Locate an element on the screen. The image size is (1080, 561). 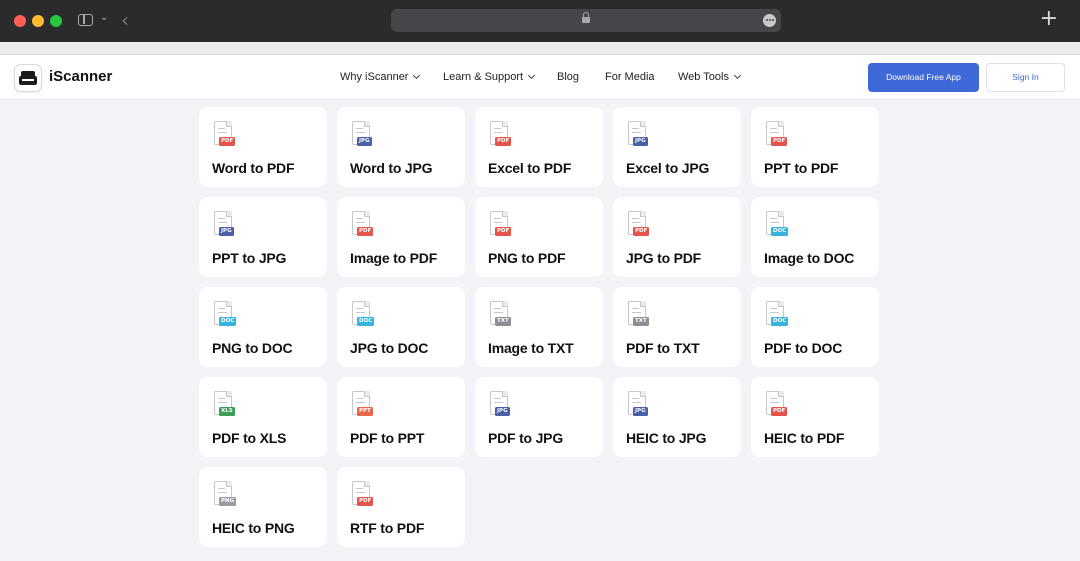
nav-label: Learn & Support is located at coordinates (483, 77).